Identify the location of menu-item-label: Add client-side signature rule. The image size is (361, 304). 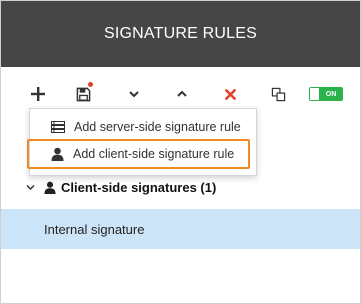
(154, 154).